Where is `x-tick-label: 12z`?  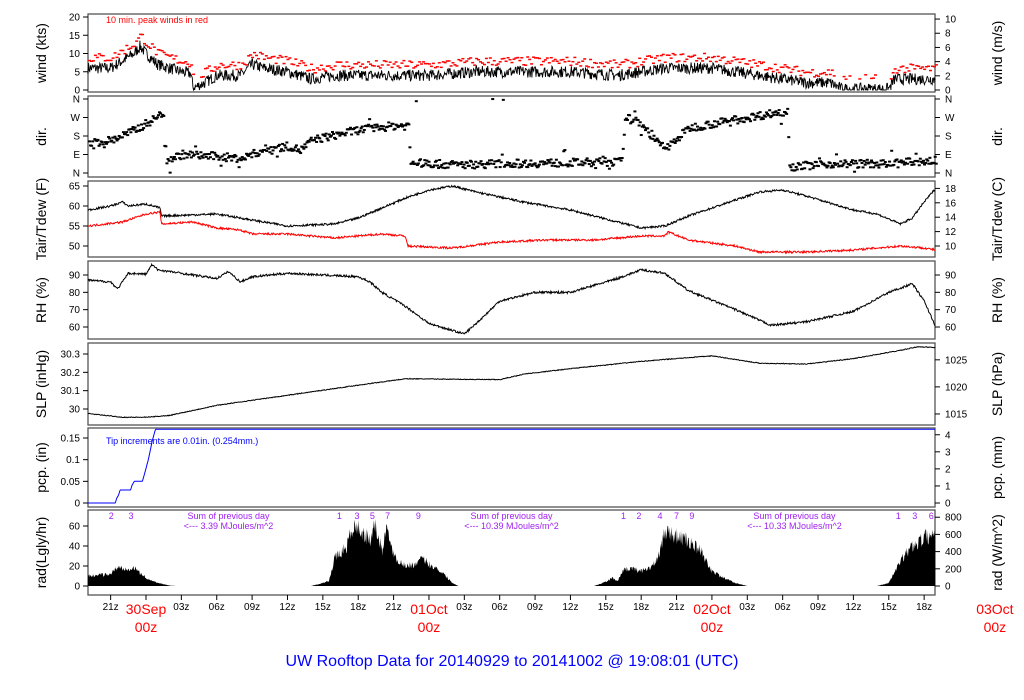
x-tick-label: 12z is located at coordinates (853, 607).